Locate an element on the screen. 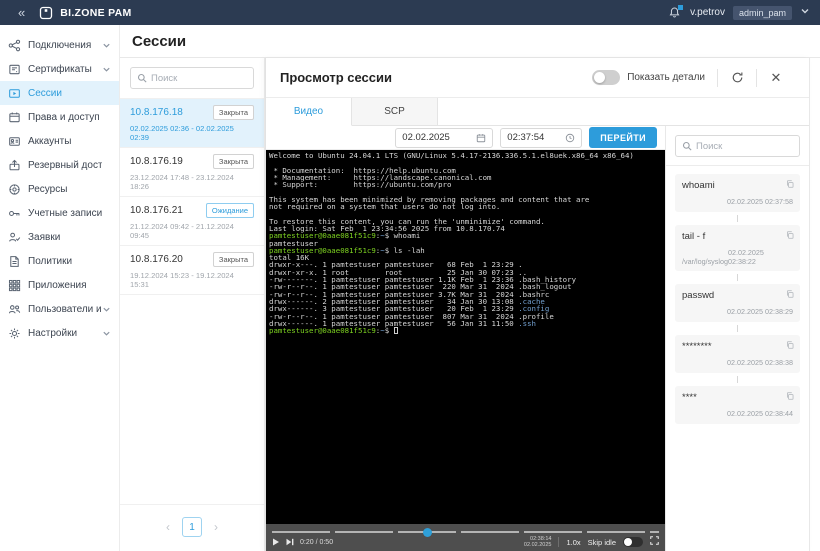 The height and width of the screenshot is (551, 820). backup-access-icon is located at coordinates (14, 165).